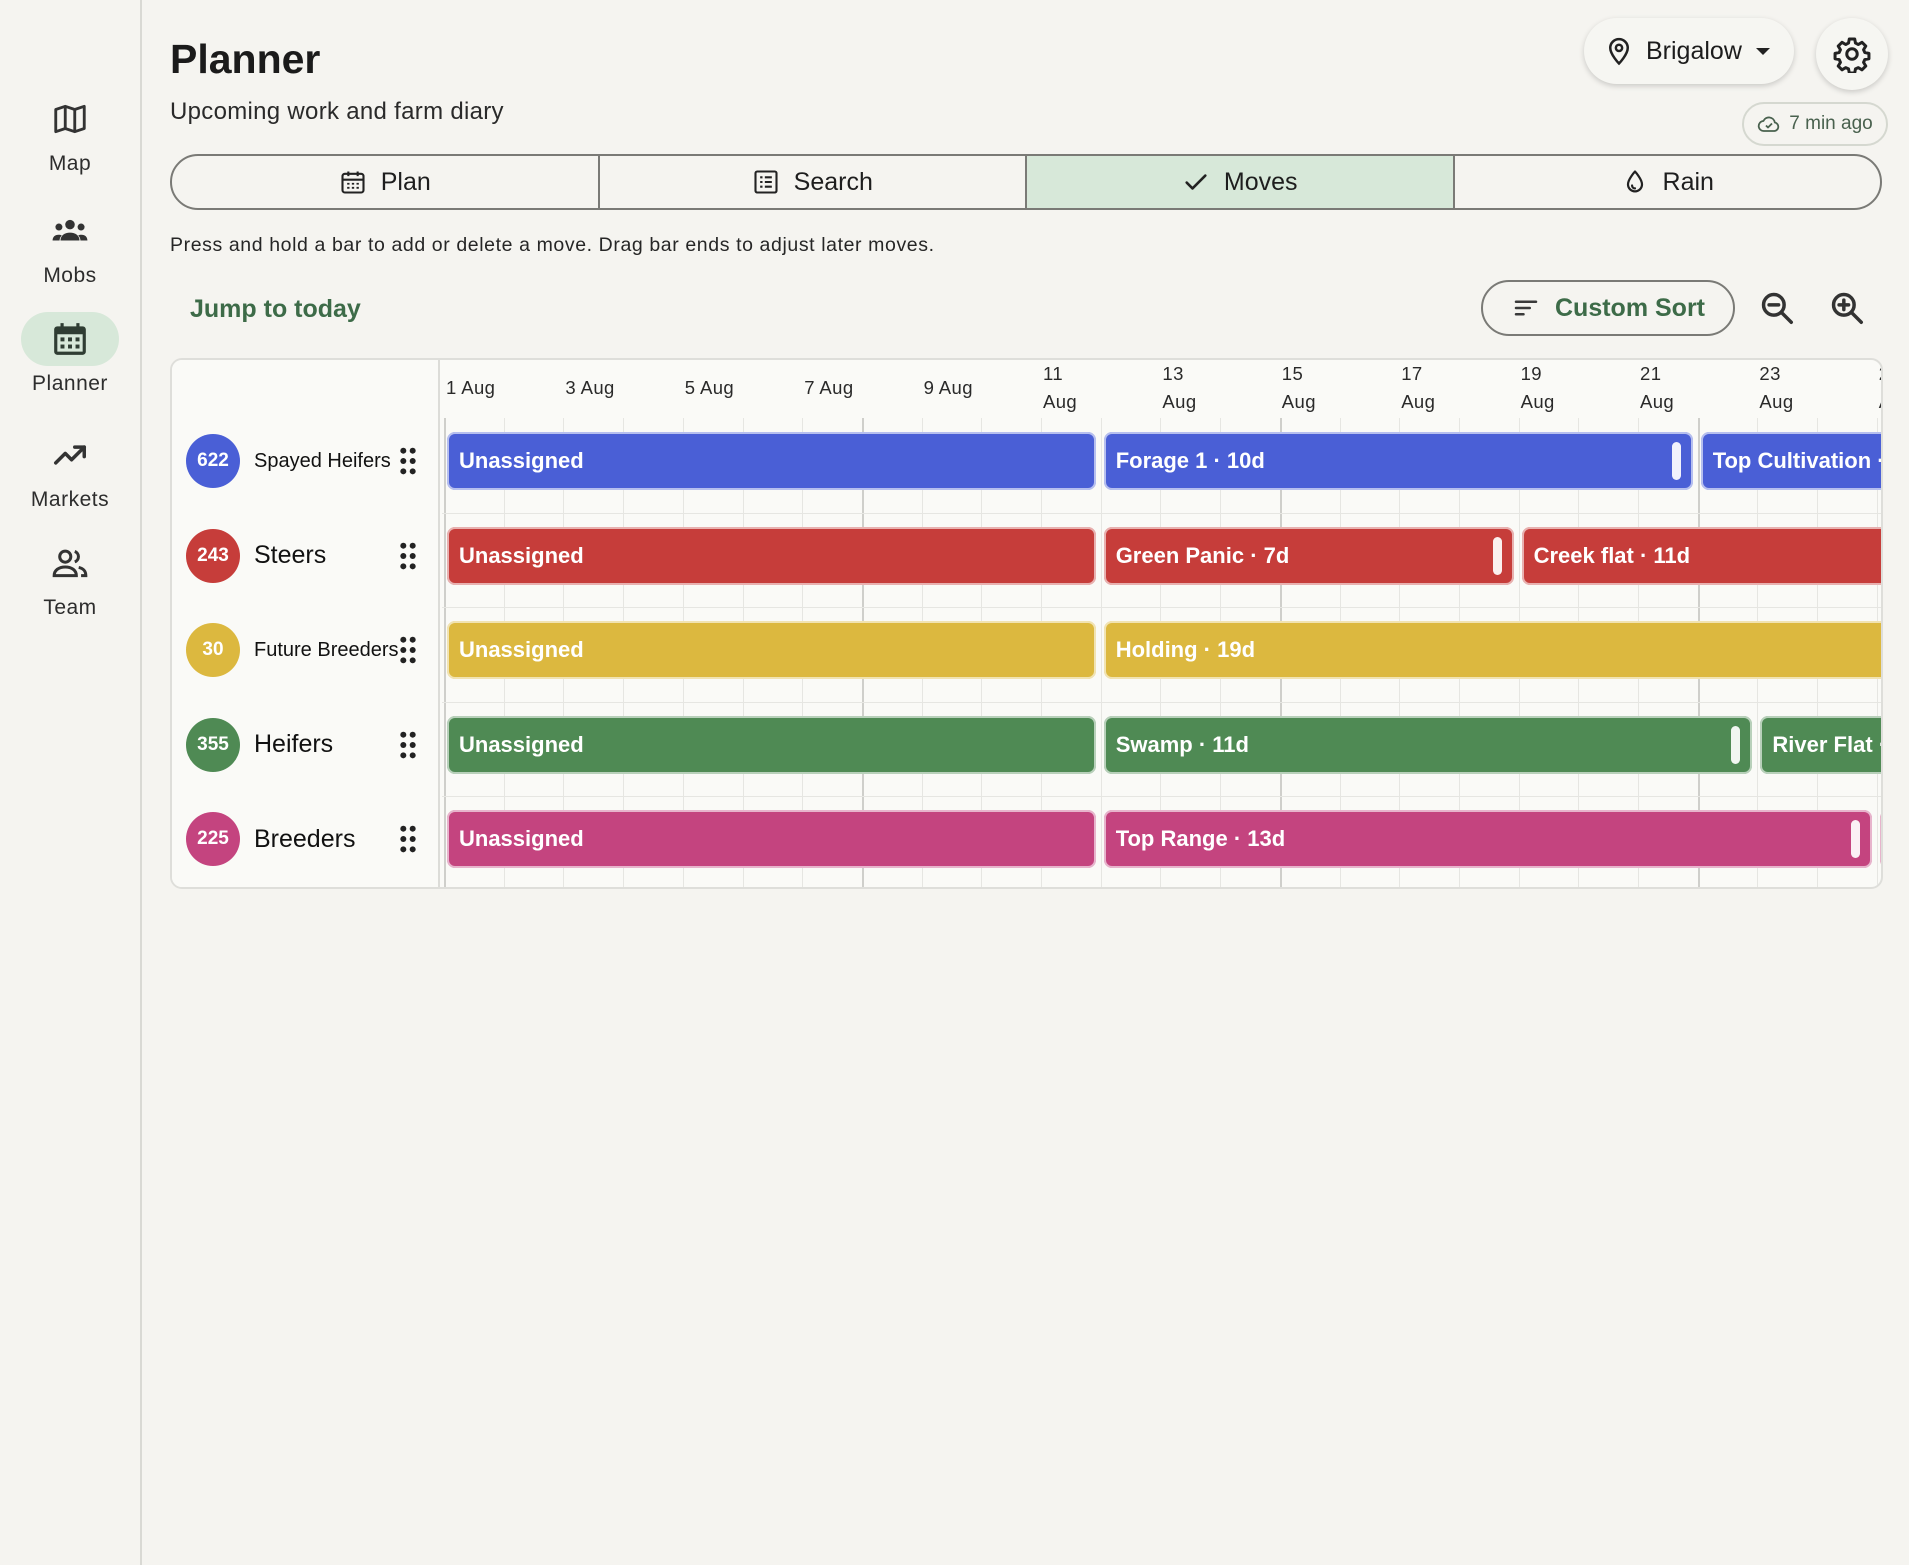  I want to click on settings-button, so click(1852, 54).